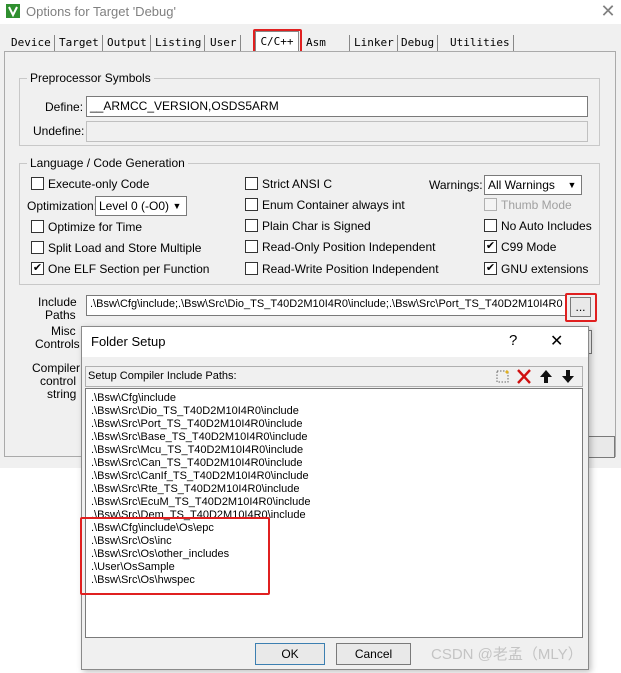 The height and width of the screenshot is (673, 621). What do you see at coordinates (333, 205) in the screenshot?
I see `enum-container-label: Enum Container always int` at bounding box center [333, 205].